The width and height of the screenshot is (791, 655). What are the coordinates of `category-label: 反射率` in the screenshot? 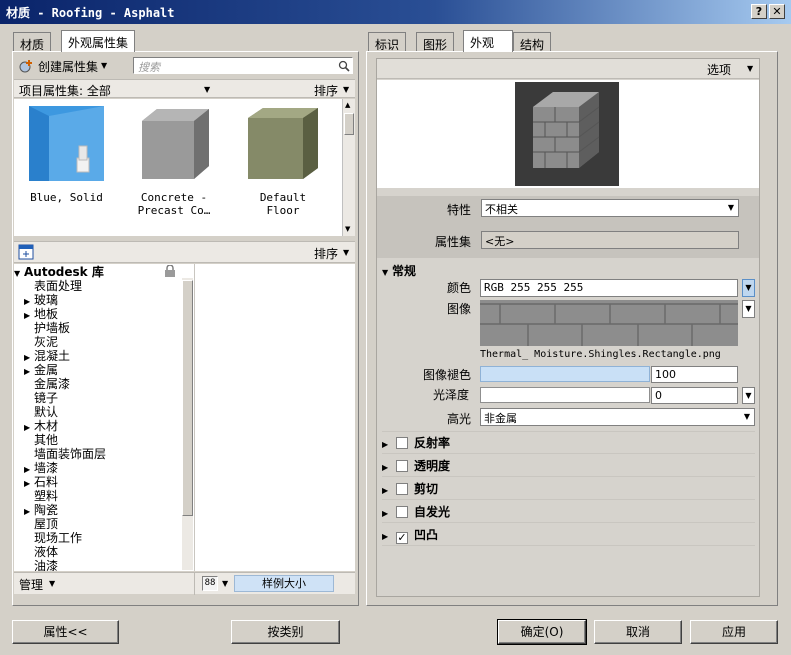 It's located at (432, 443).